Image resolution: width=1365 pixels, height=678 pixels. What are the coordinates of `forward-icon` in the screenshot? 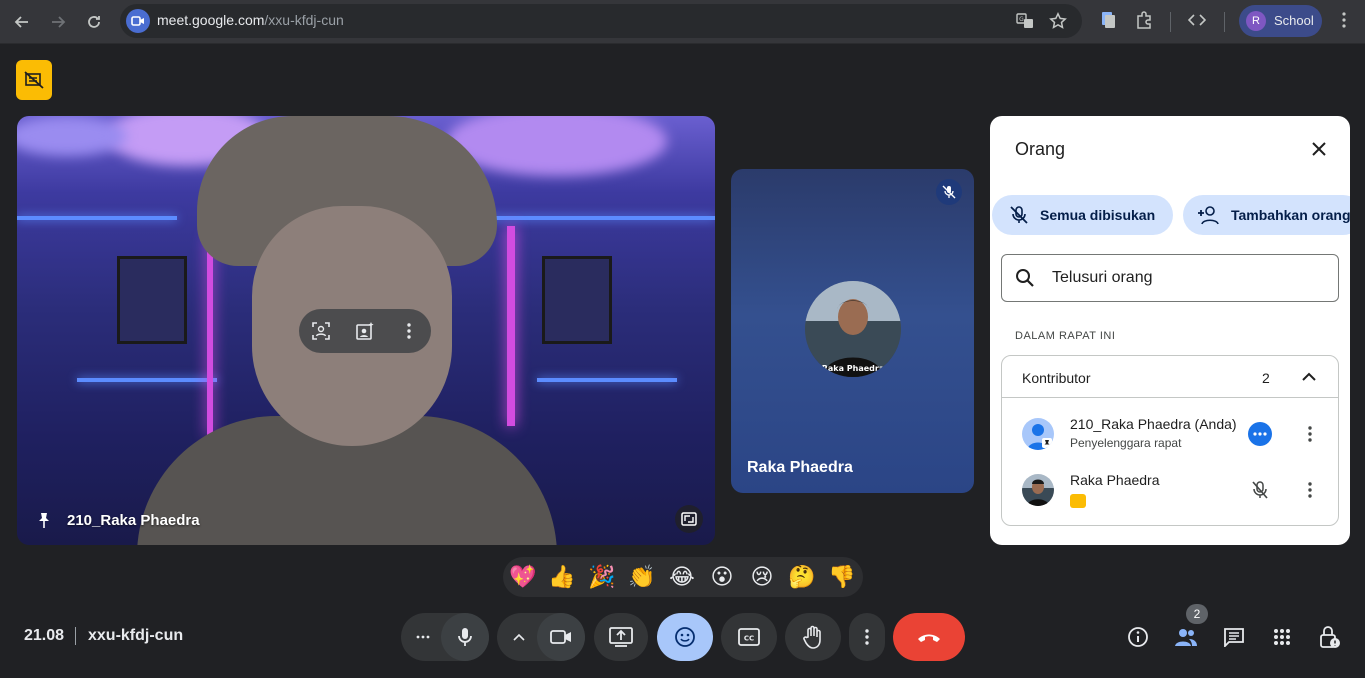 It's located at (58, 22).